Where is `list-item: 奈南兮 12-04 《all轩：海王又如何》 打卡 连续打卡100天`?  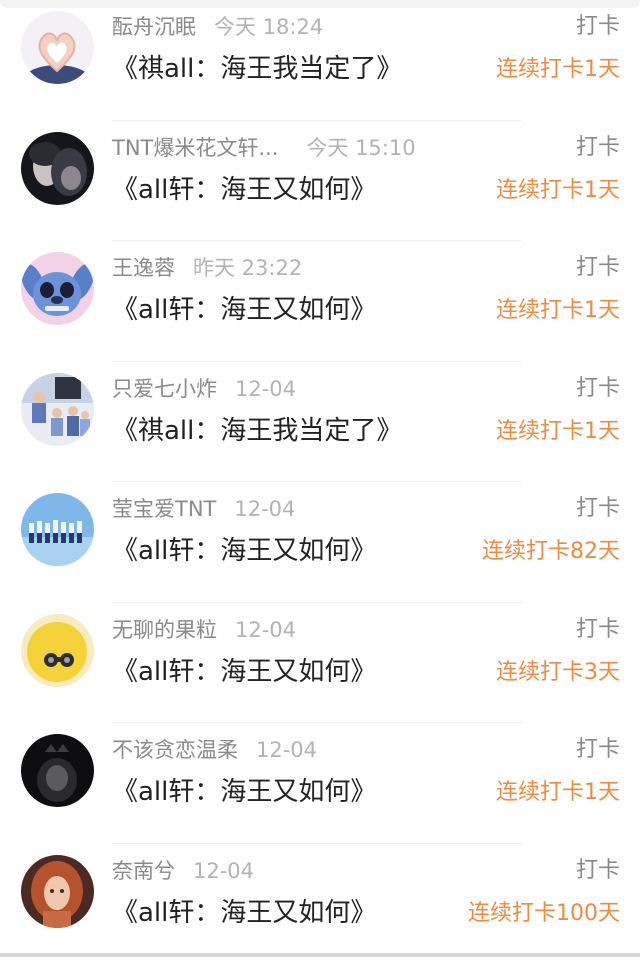 list-item: 奈南兮 12-04 《all轩：海王又如何》 打卡 连续打卡100天 is located at coordinates (320, 904).